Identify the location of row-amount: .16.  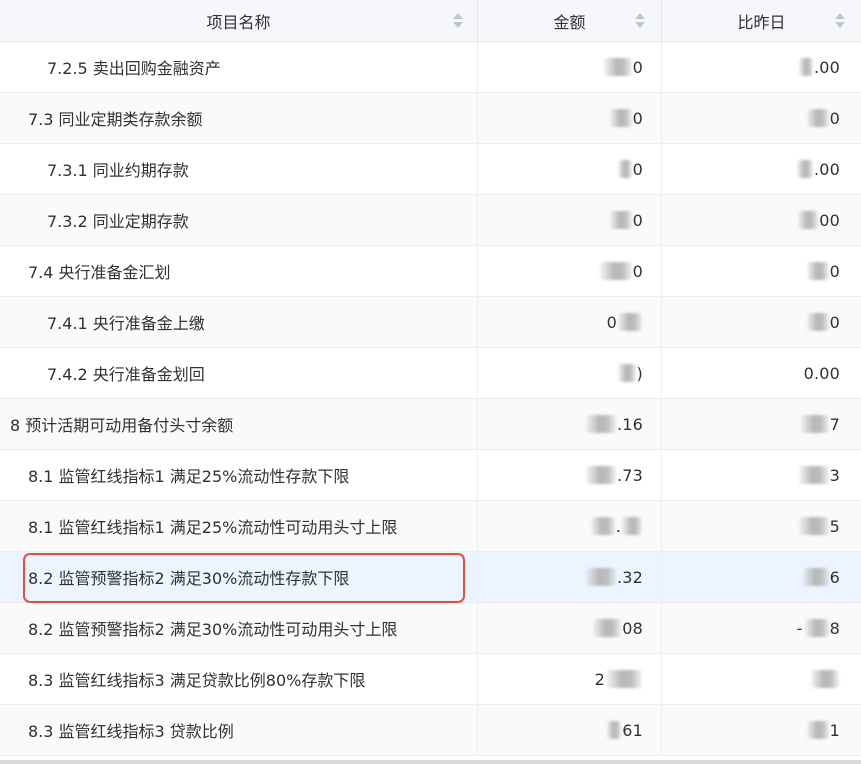
(570, 424).